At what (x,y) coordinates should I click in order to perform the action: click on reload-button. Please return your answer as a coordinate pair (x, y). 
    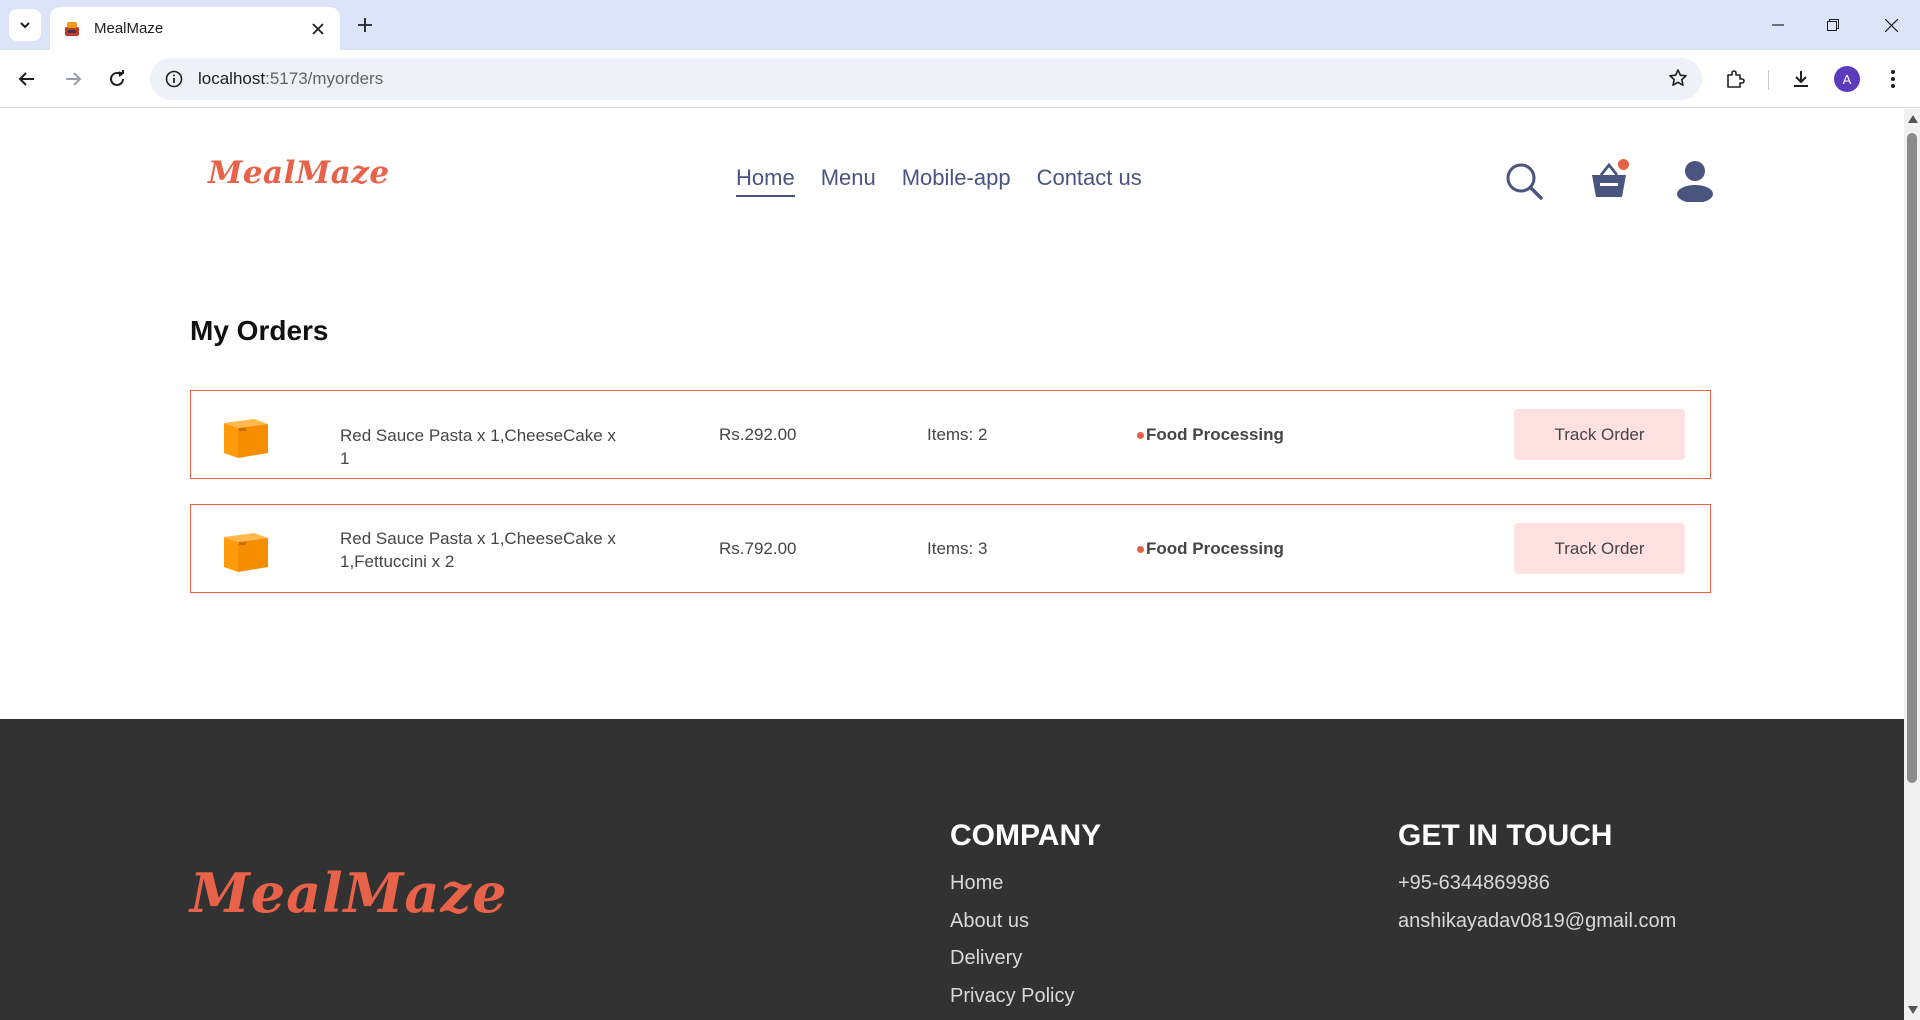
    Looking at the image, I should click on (117, 79).